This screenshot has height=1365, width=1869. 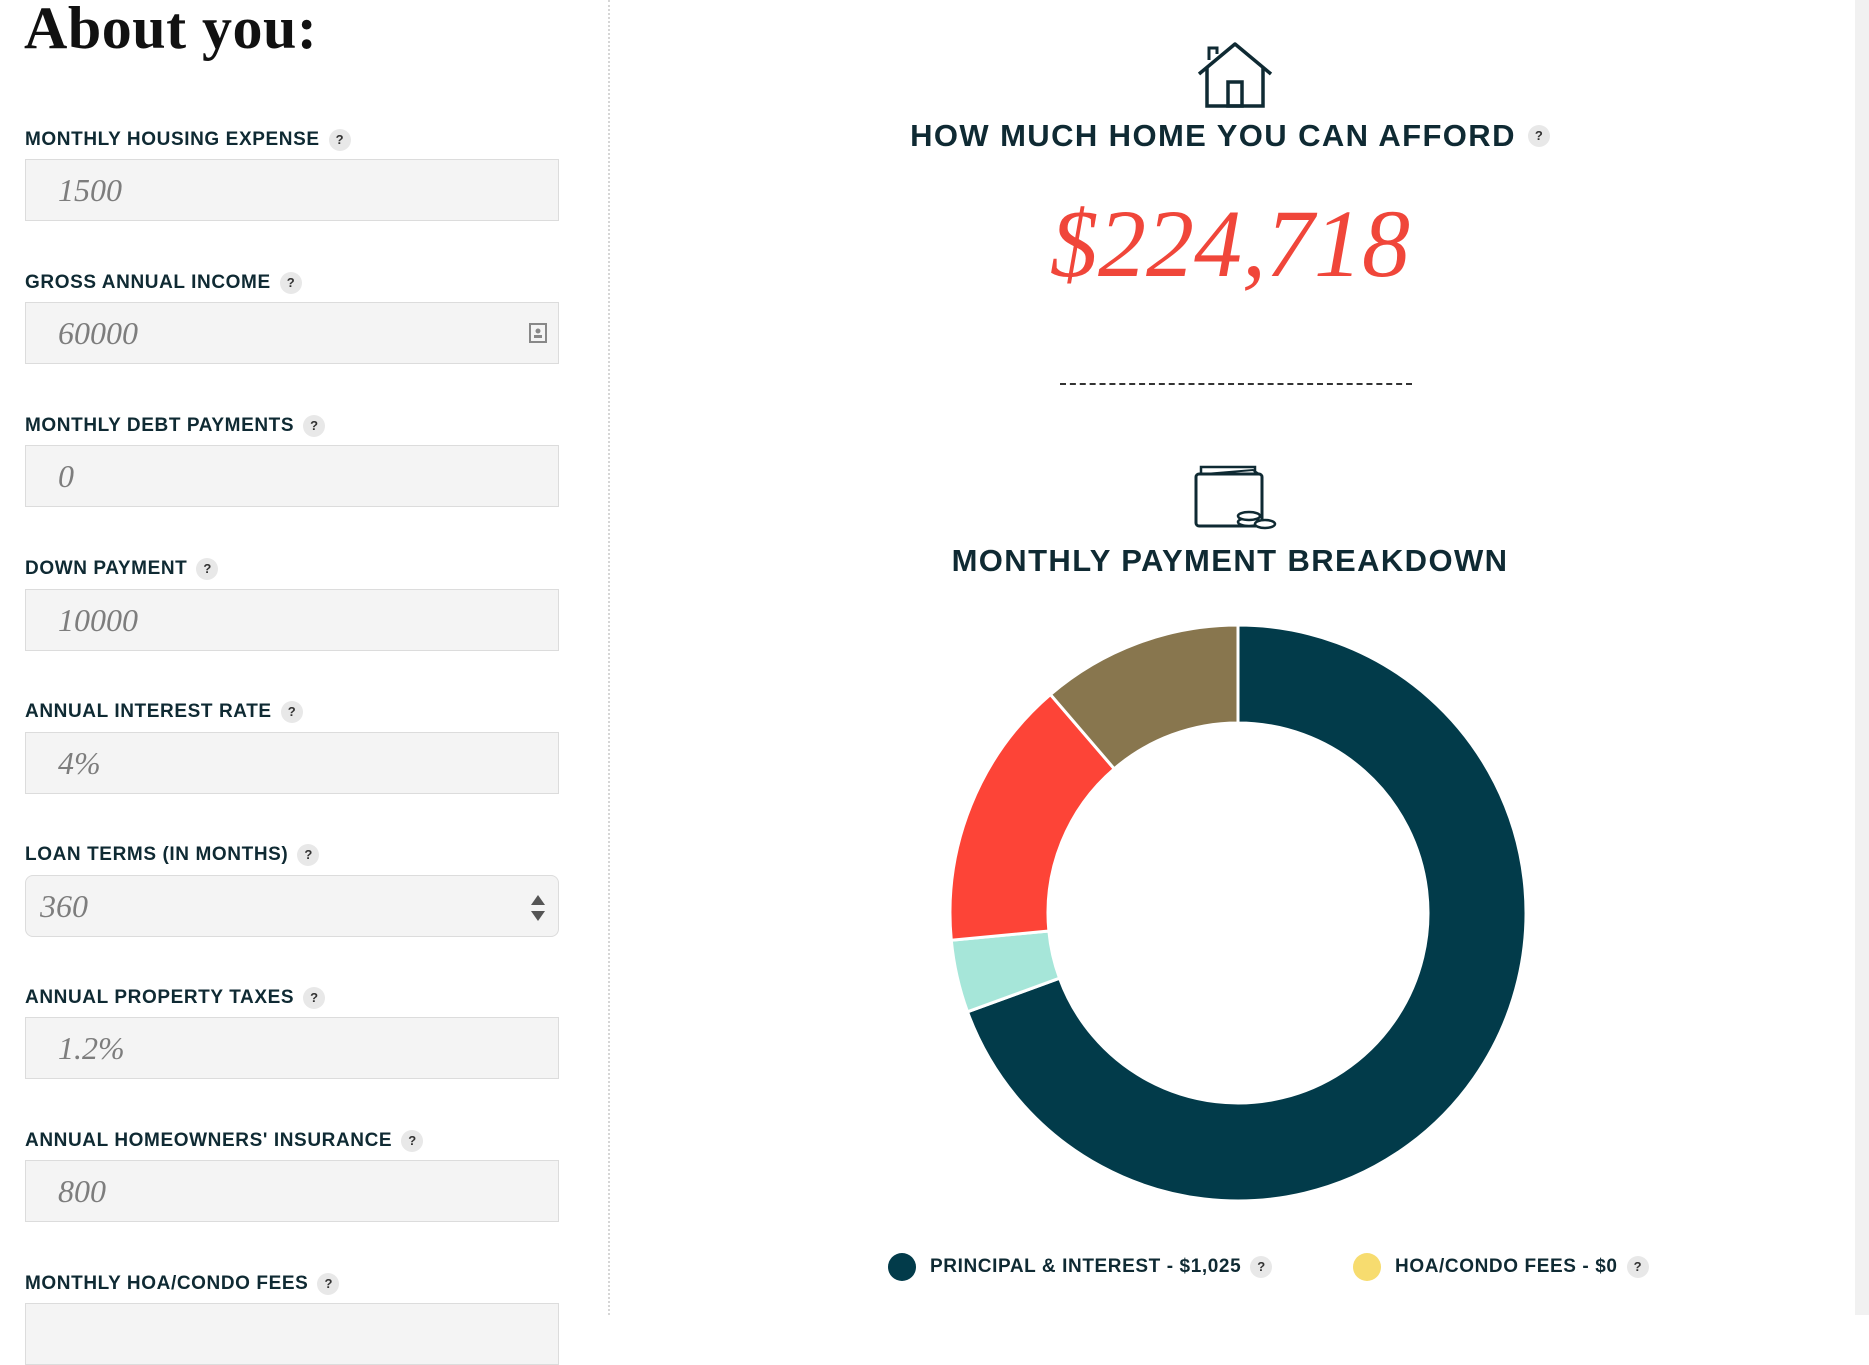 What do you see at coordinates (292, 1191) in the screenshot?
I see `annual-homeowners-insurance-input: 800` at bounding box center [292, 1191].